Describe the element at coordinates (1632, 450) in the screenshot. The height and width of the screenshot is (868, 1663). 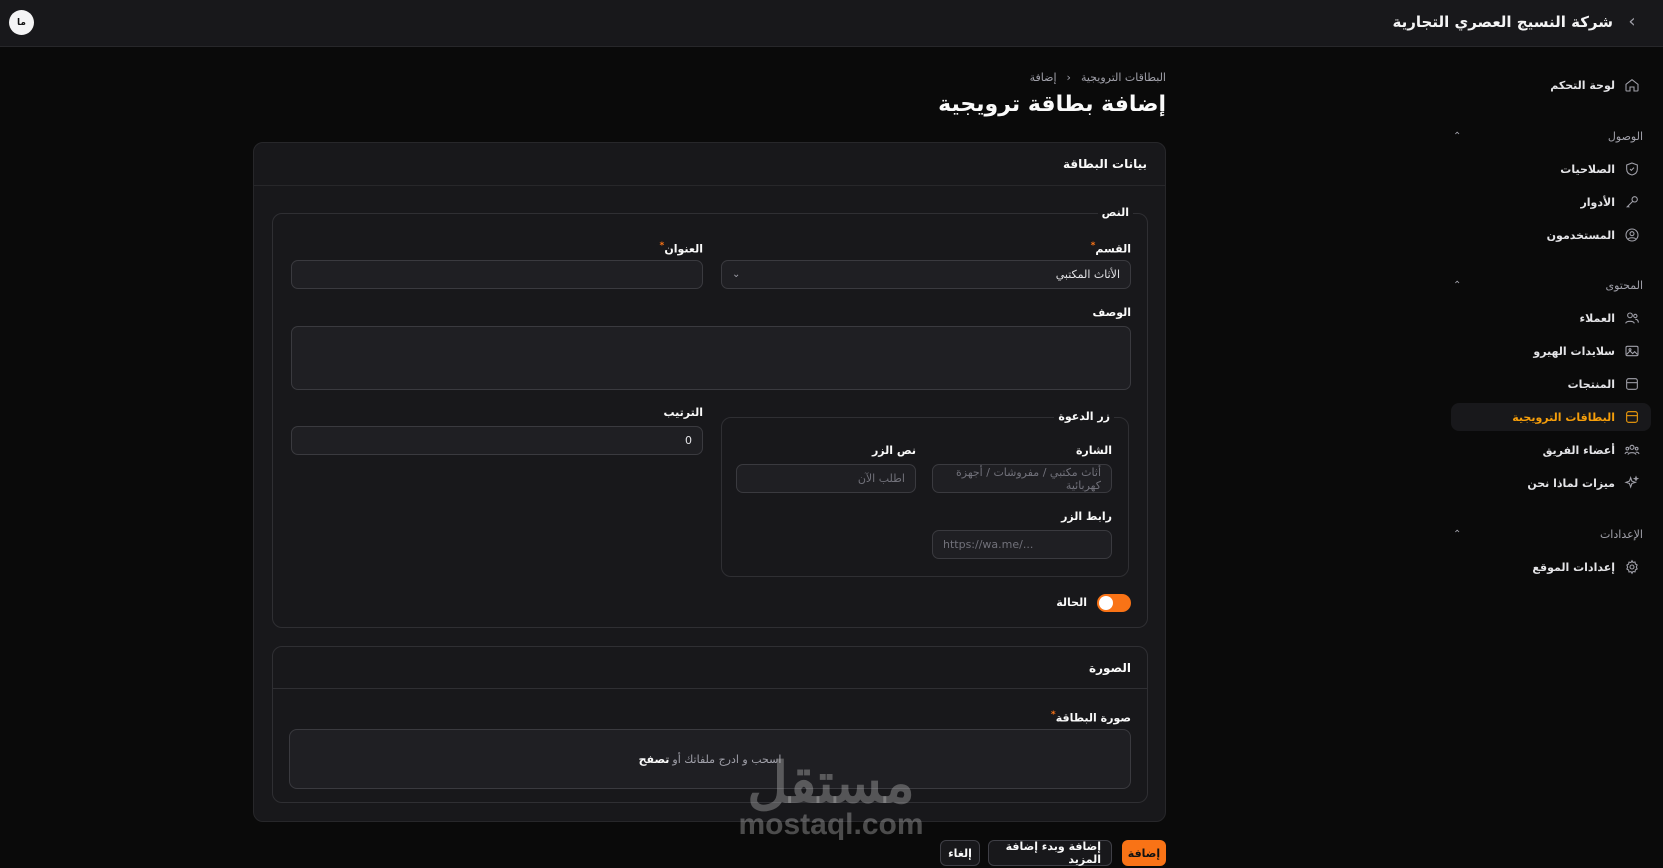
I see `user-group-icon` at that location.